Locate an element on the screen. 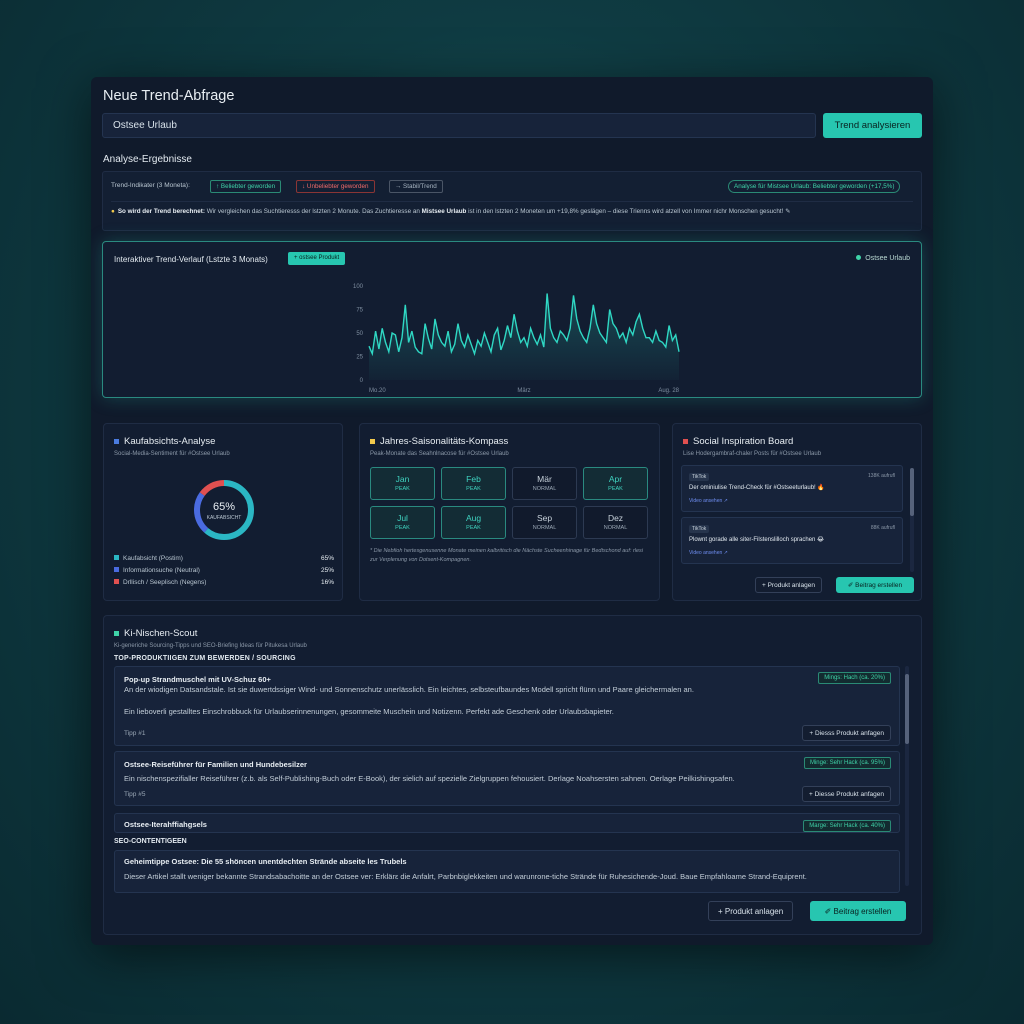  x-tick-label: Mo.20 is located at coordinates (377, 391).